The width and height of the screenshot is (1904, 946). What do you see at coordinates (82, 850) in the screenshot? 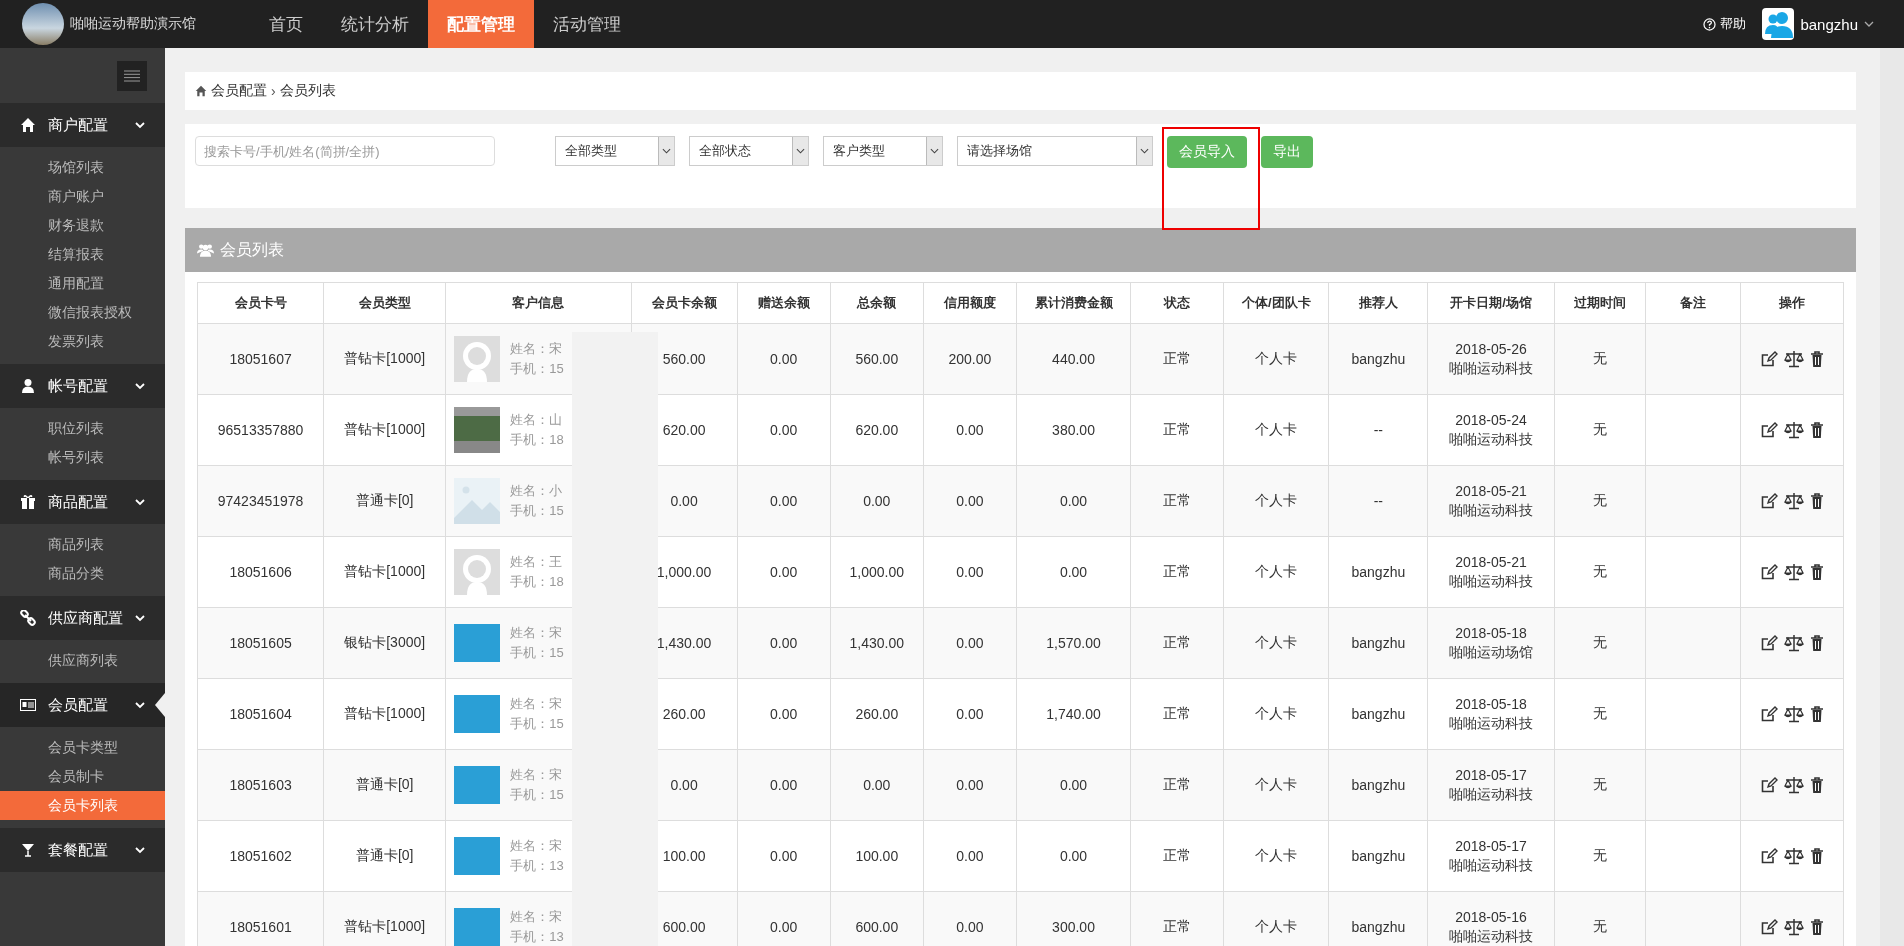
I see `sidebar-group: 套餐配置` at bounding box center [82, 850].